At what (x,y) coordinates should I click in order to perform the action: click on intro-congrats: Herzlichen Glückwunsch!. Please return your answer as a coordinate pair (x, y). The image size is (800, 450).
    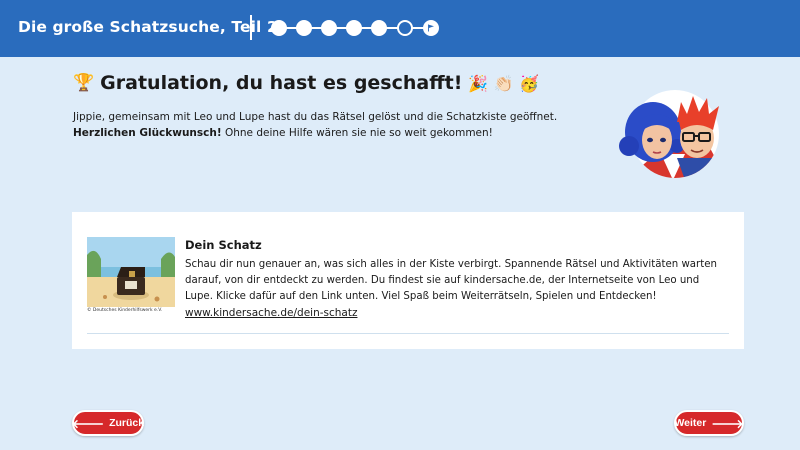
    Looking at the image, I should click on (147, 133).